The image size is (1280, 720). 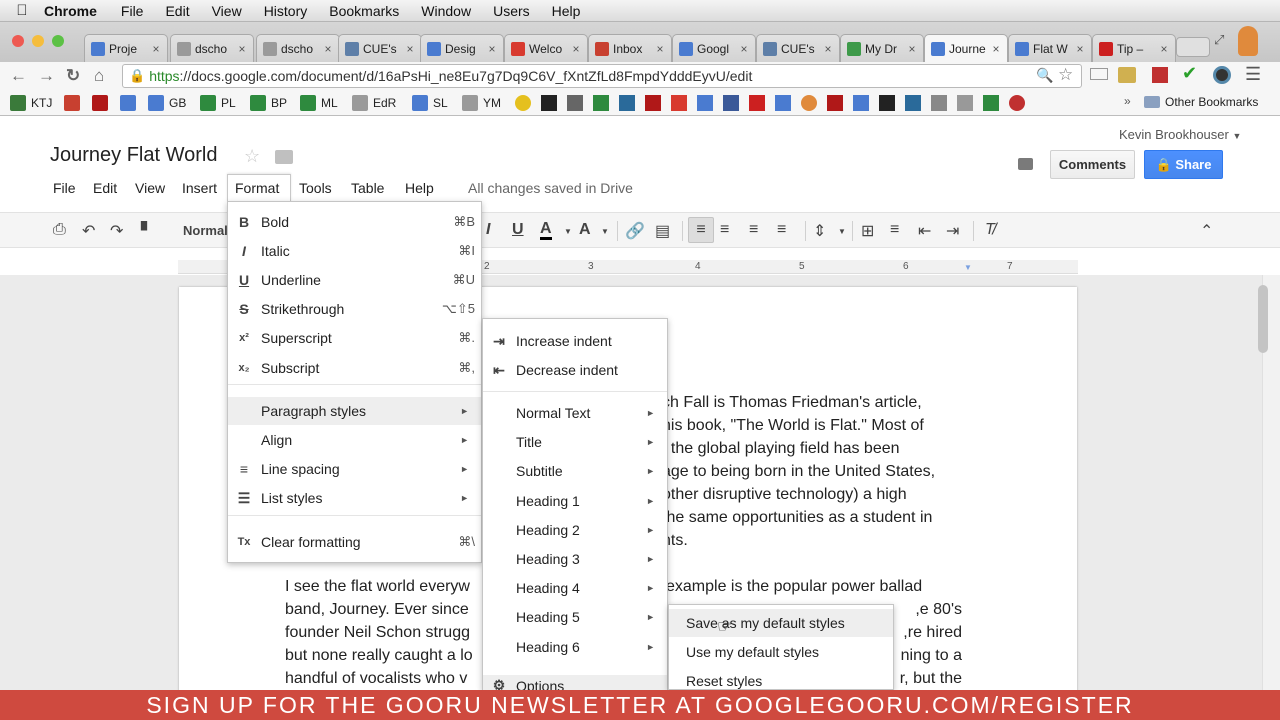 What do you see at coordinates (575, 559) in the screenshot?
I see `paragraph-style-item: Heading 3 ►` at bounding box center [575, 559].